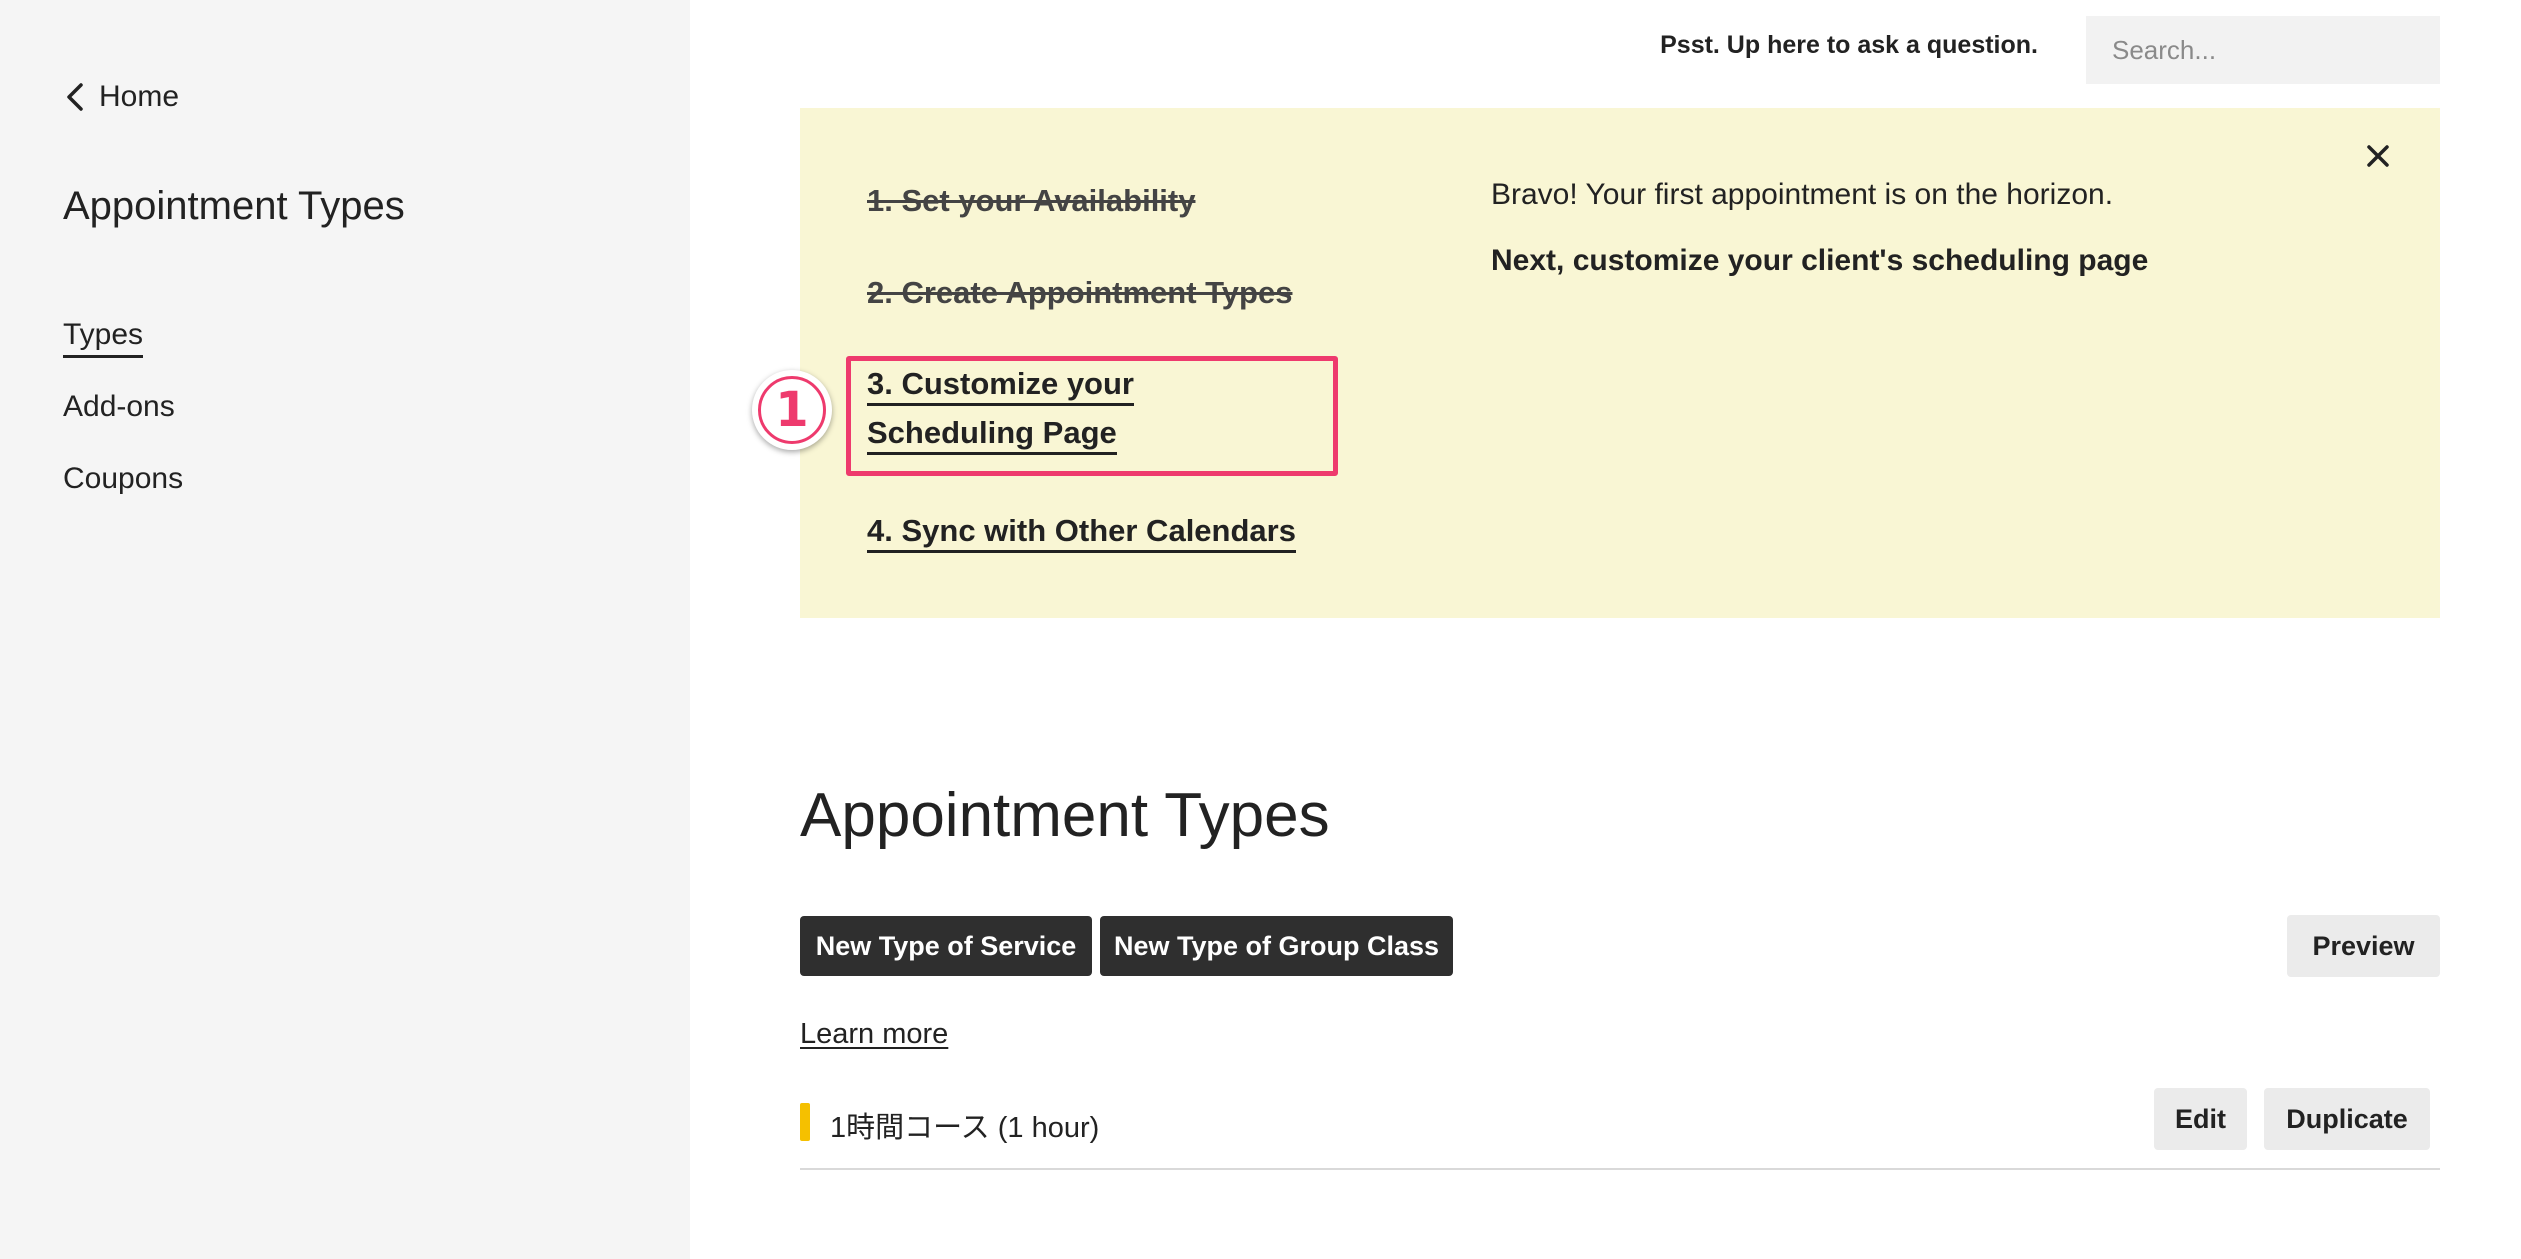 The width and height of the screenshot is (2521, 1259). What do you see at coordinates (103, 338) in the screenshot?
I see `sidebar-item-label: Types` at bounding box center [103, 338].